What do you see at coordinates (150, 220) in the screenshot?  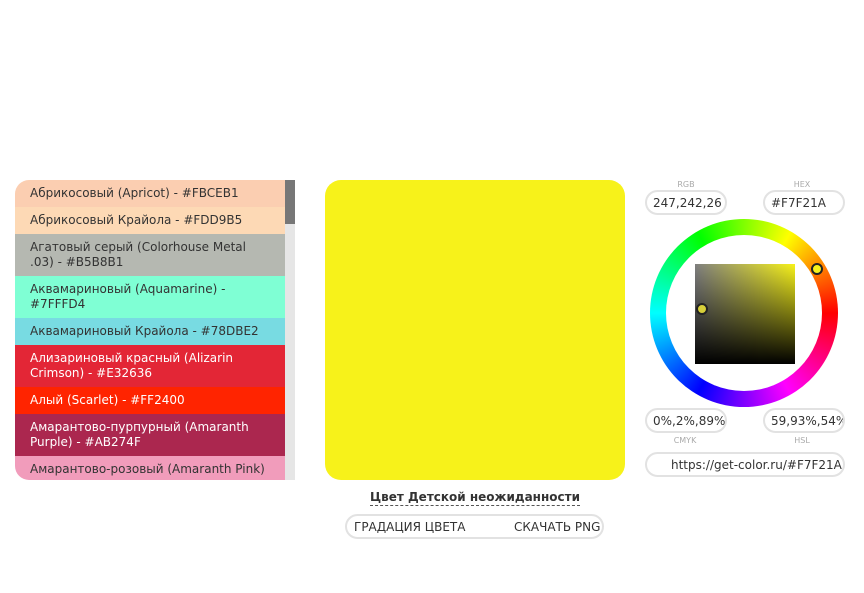 I see `color-list-item: Абрикосовый Крайола - #FDD9B5` at bounding box center [150, 220].